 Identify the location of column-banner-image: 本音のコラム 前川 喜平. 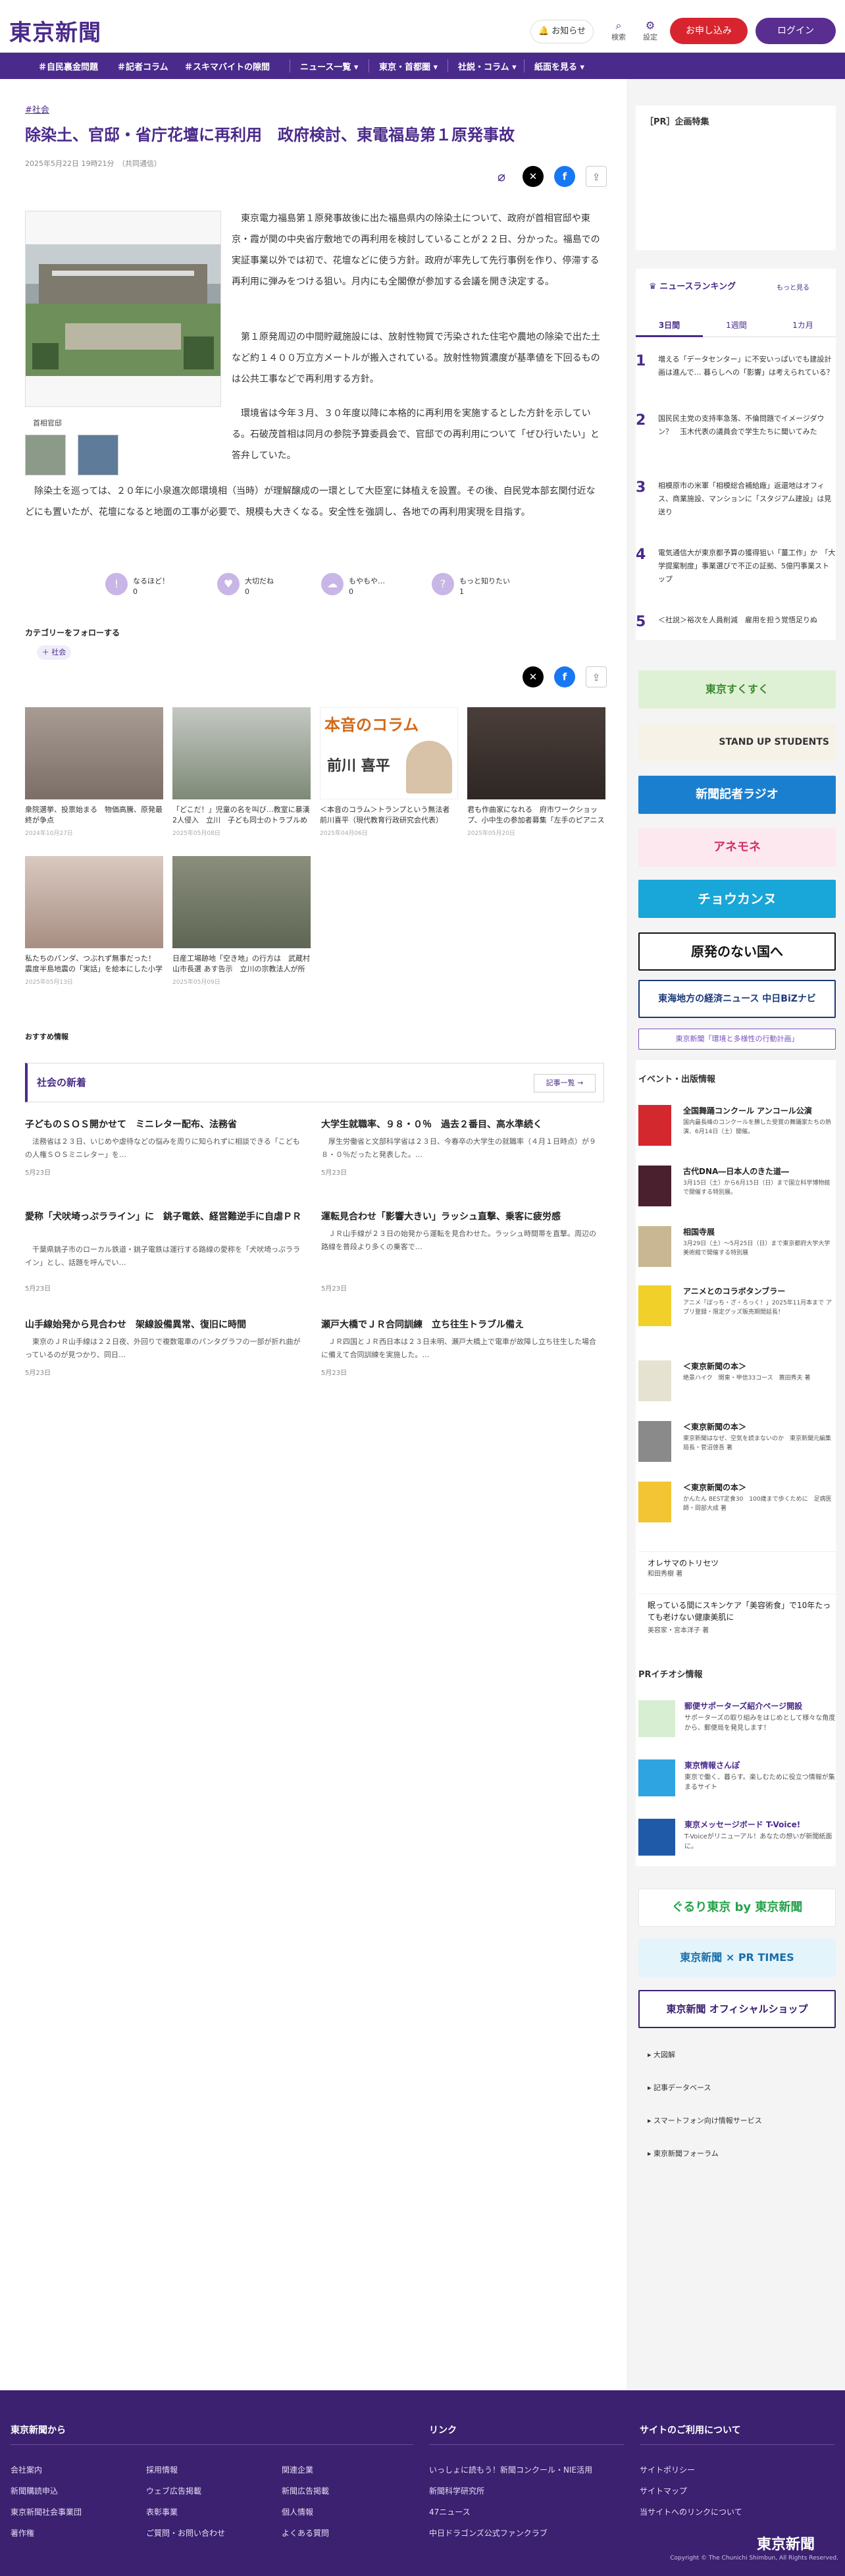
(389, 753).